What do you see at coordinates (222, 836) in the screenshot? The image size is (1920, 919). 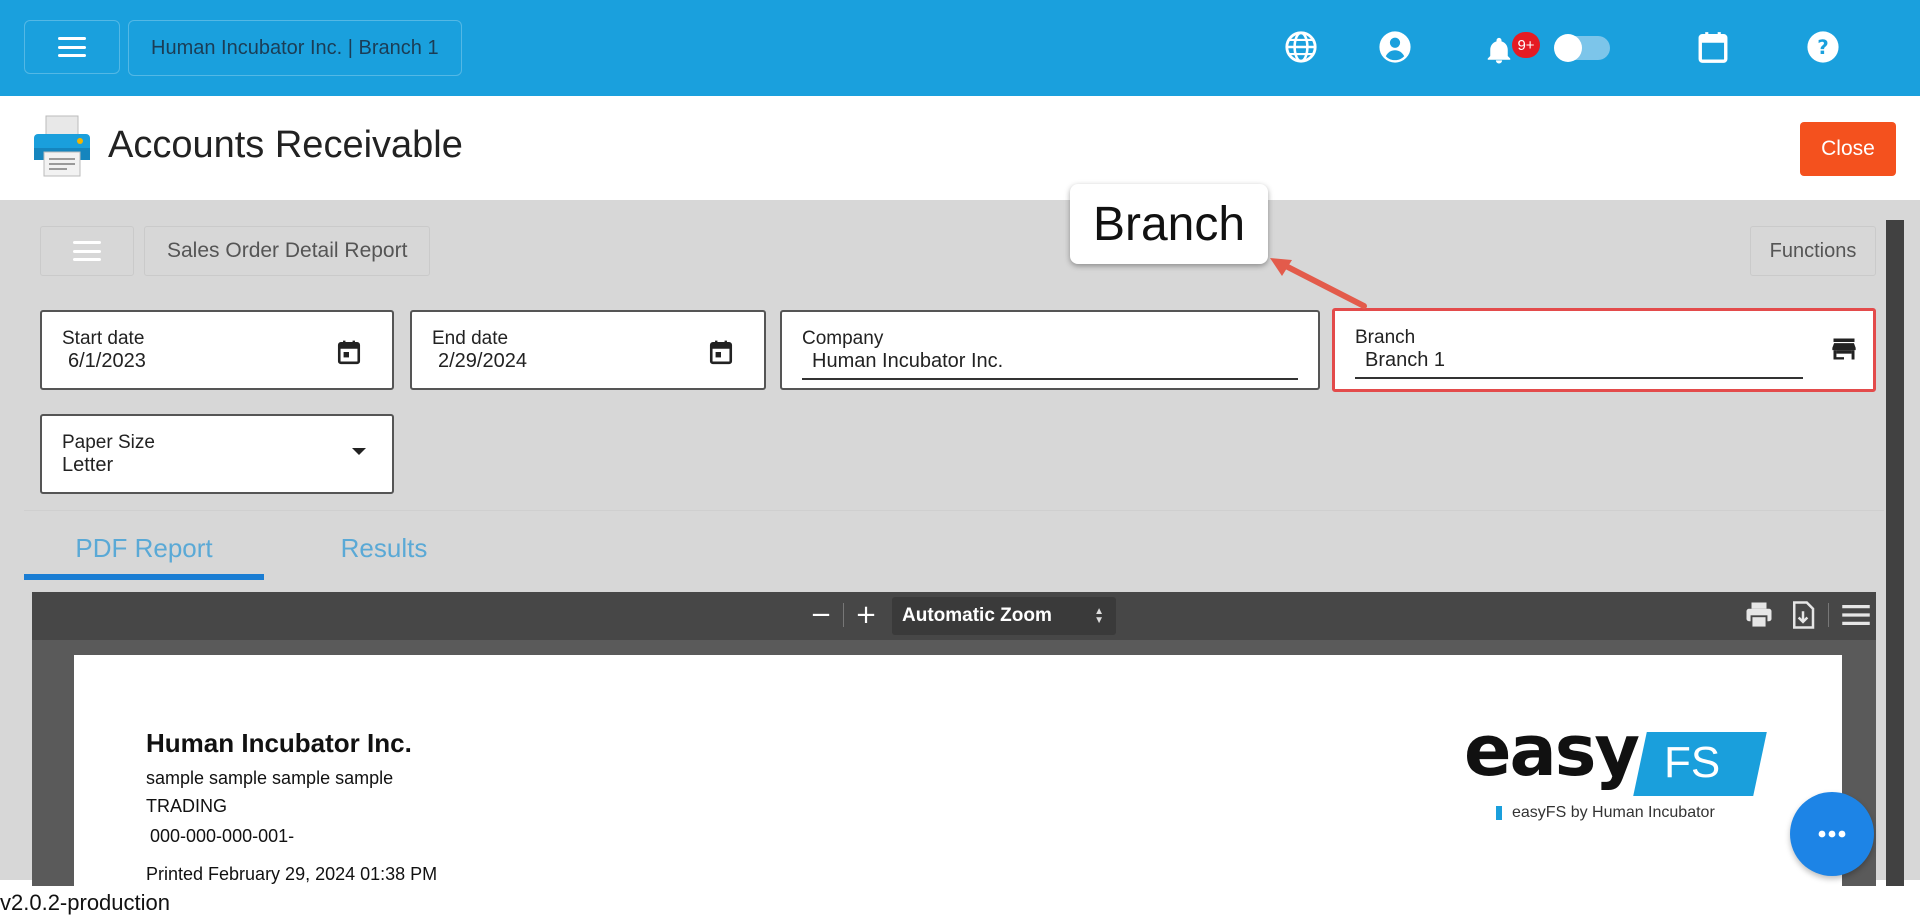 I see `doc-line: 000-000-000-001-` at bounding box center [222, 836].